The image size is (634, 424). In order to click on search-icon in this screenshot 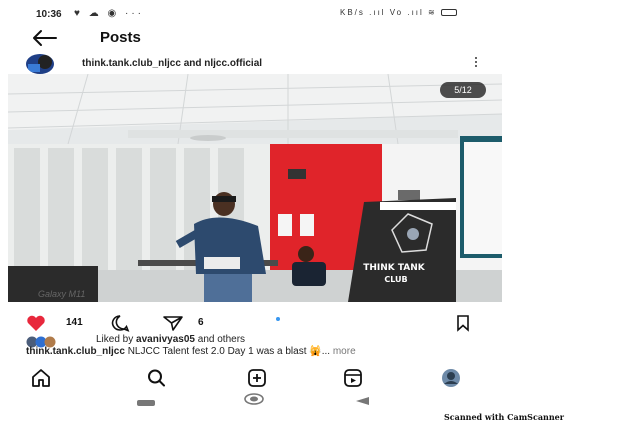, I will do `click(157, 378)`.